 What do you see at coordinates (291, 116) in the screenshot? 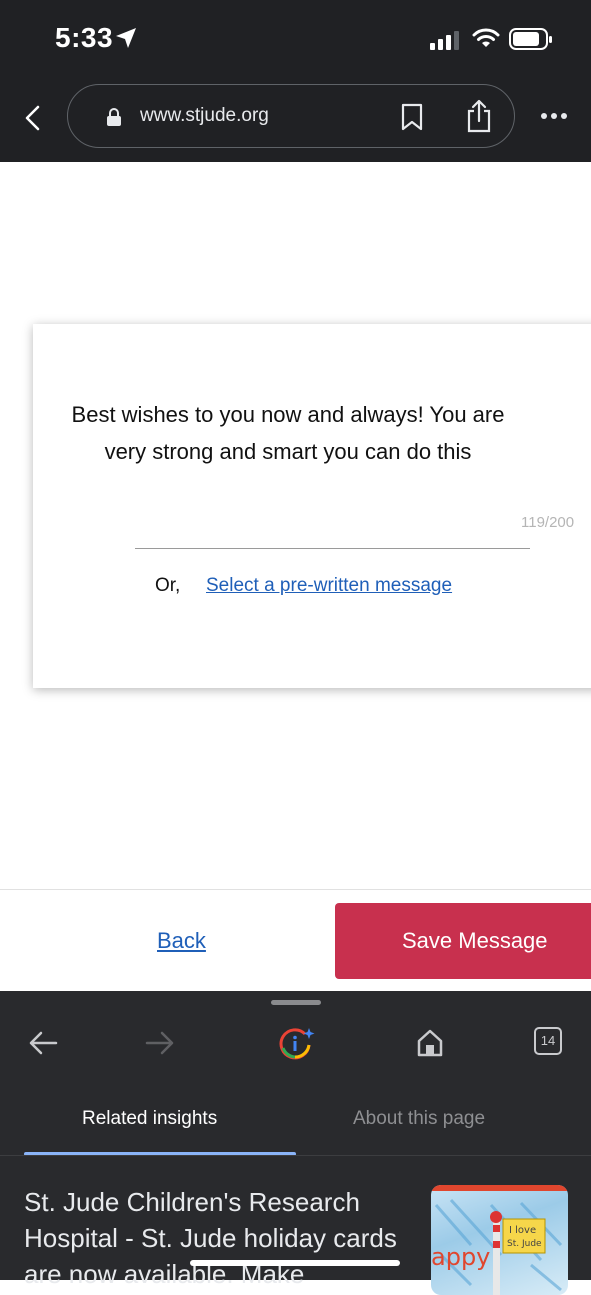
I see `address-bar: www.stjude.org` at bounding box center [291, 116].